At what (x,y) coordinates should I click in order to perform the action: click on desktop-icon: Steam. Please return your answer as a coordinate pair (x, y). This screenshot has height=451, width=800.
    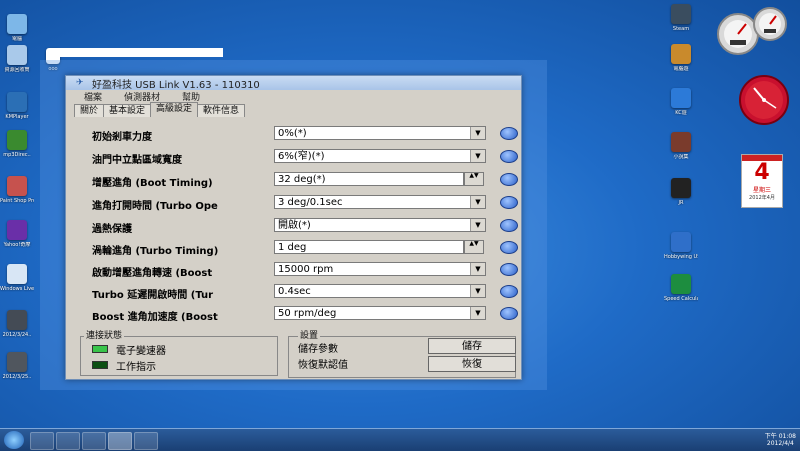
    Looking at the image, I should click on (681, 18).